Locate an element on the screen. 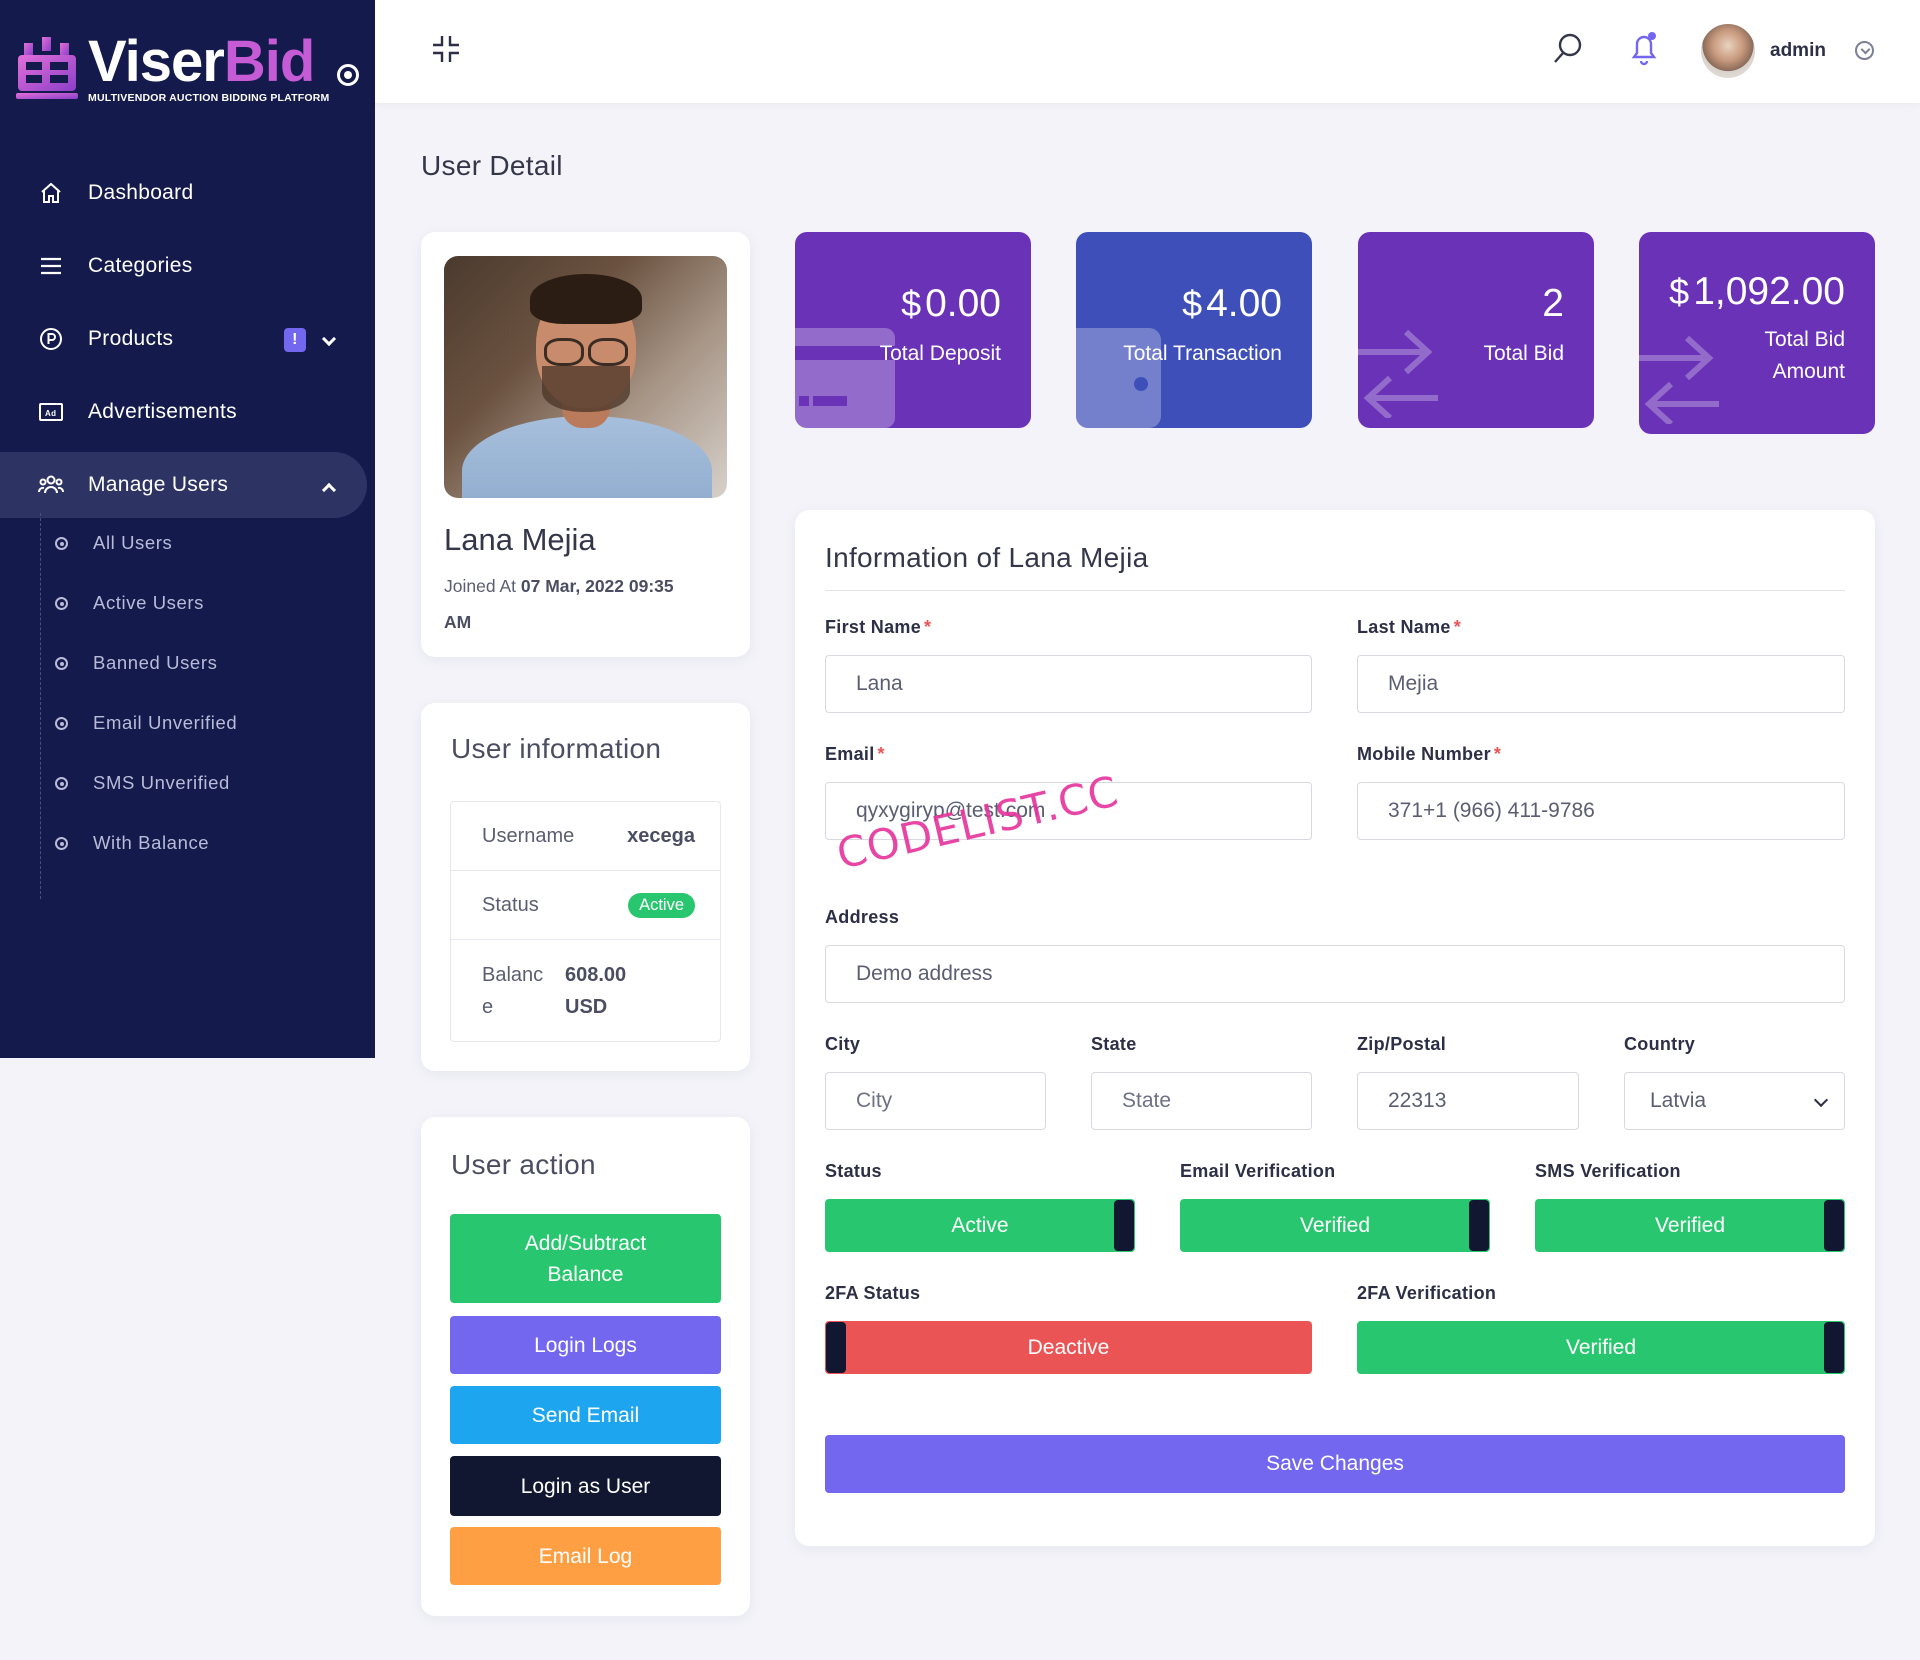  stat-label: Total Transaction is located at coordinates (1202, 353).